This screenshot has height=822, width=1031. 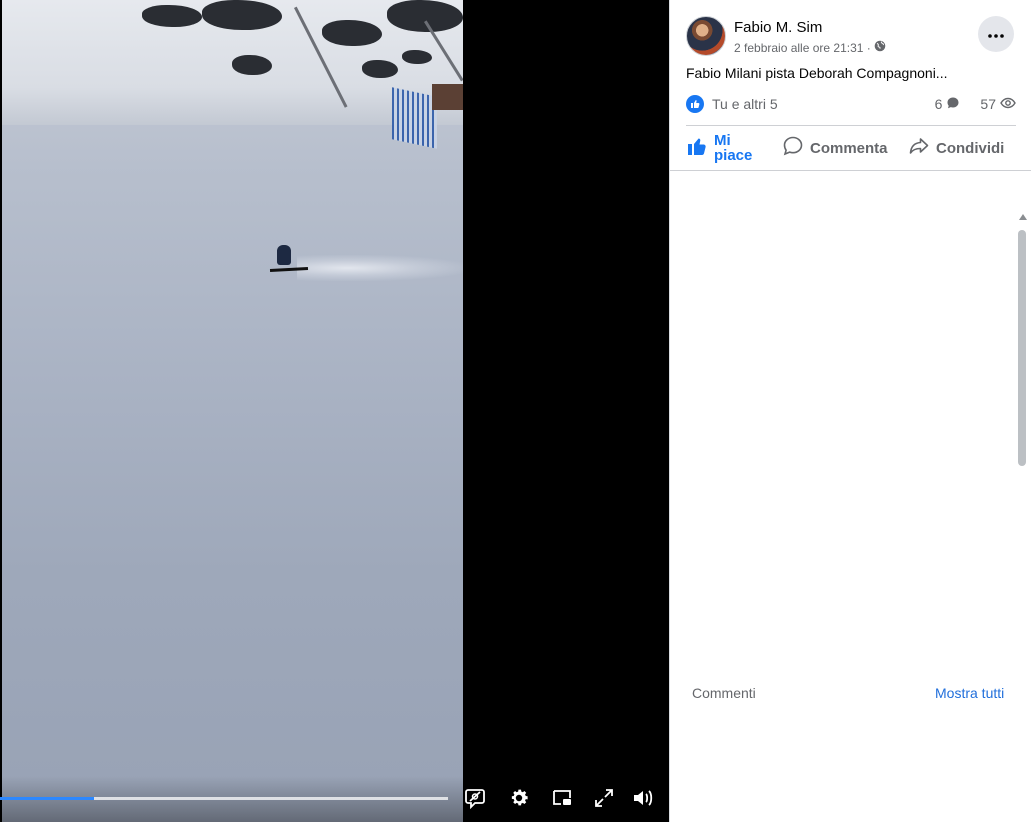 I want to click on fullscreen-icon, so click(x=604, y=798).